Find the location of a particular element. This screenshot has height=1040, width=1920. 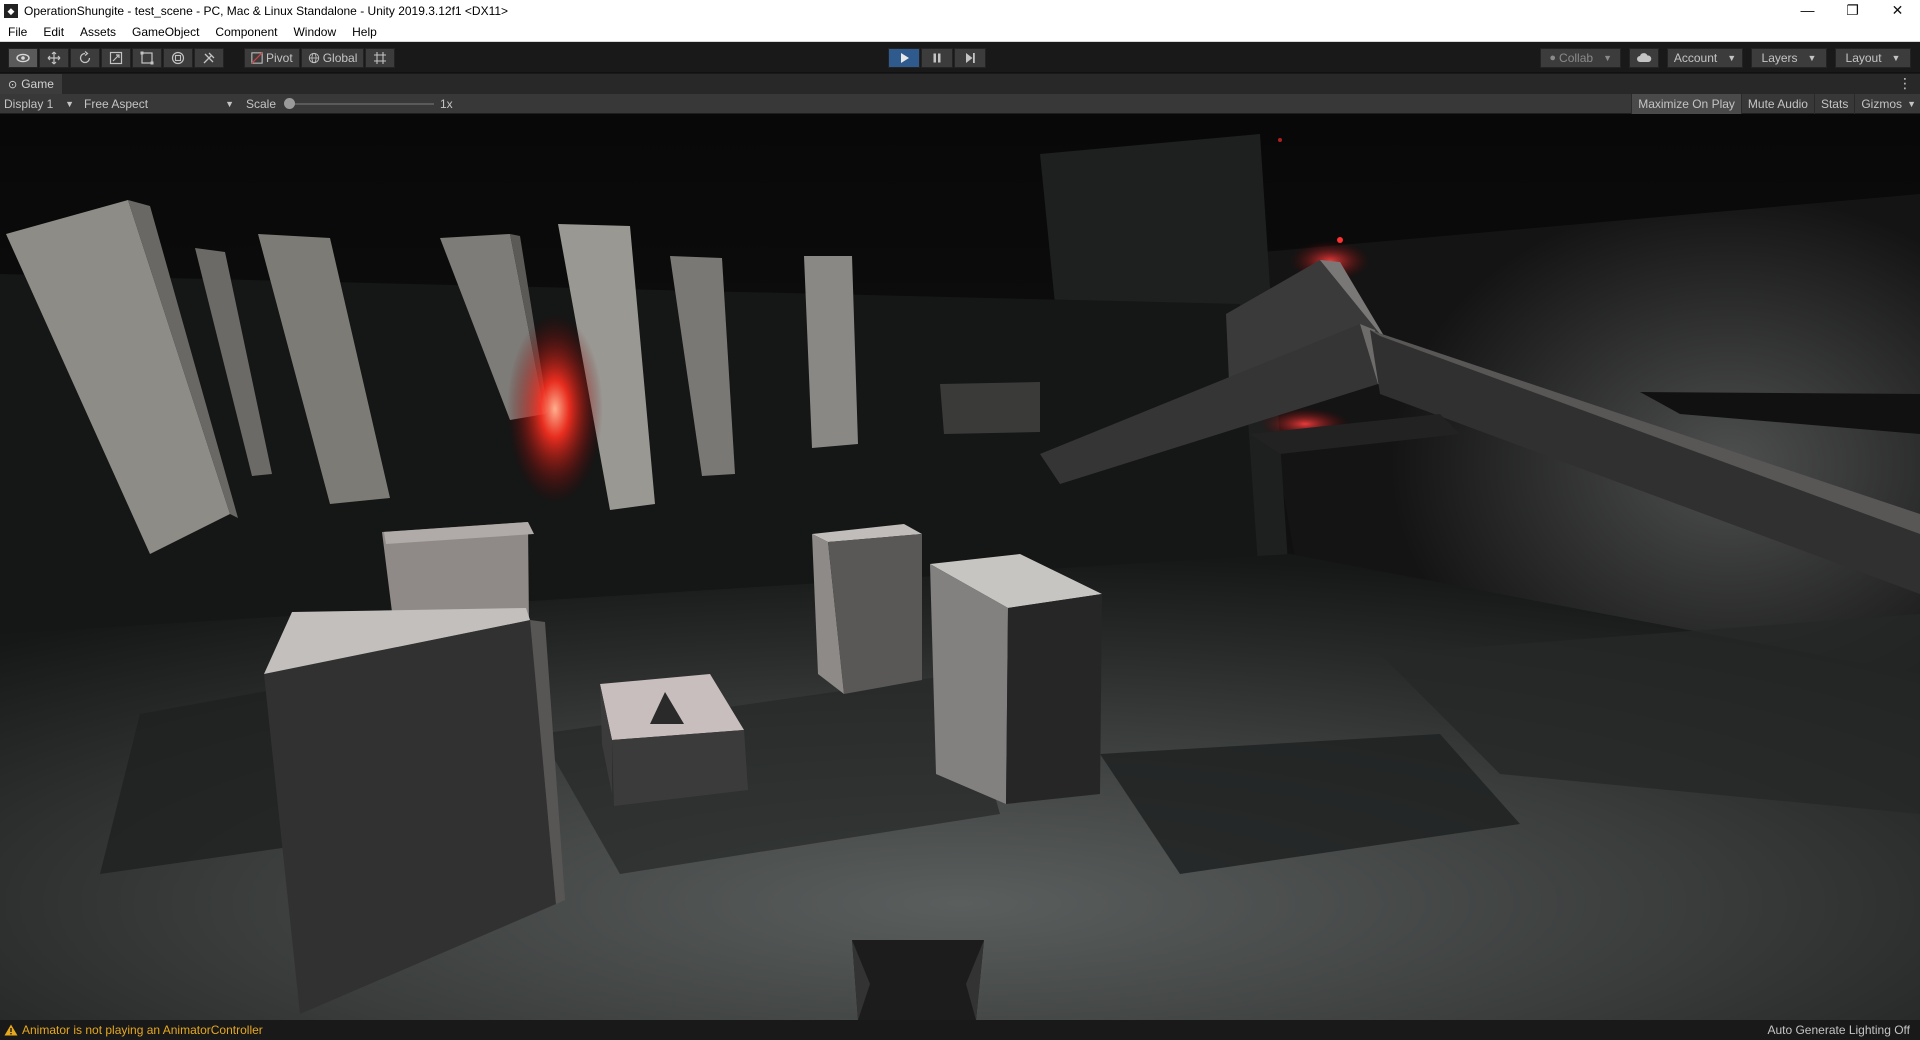

hand-tool-icon is located at coordinates (23, 58).